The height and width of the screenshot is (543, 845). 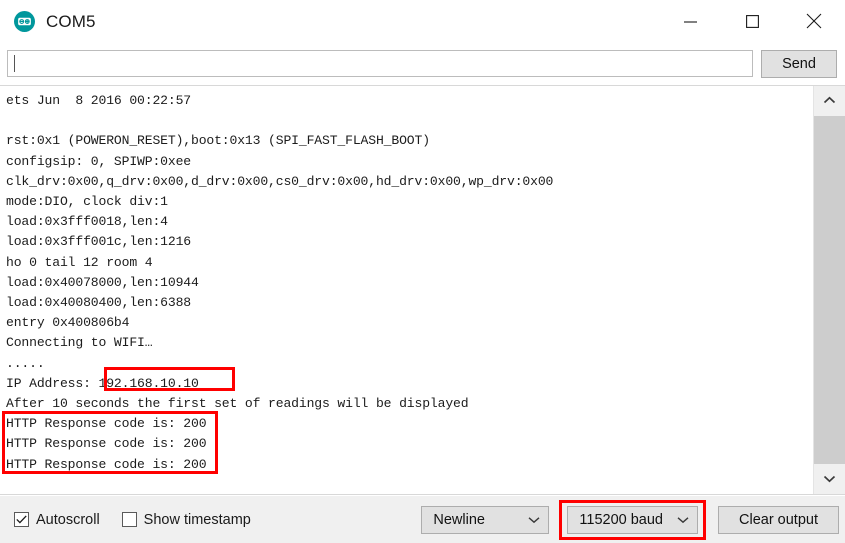 I want to click on autoscroll-label: Autoscroll, so click(x=68, y=519).